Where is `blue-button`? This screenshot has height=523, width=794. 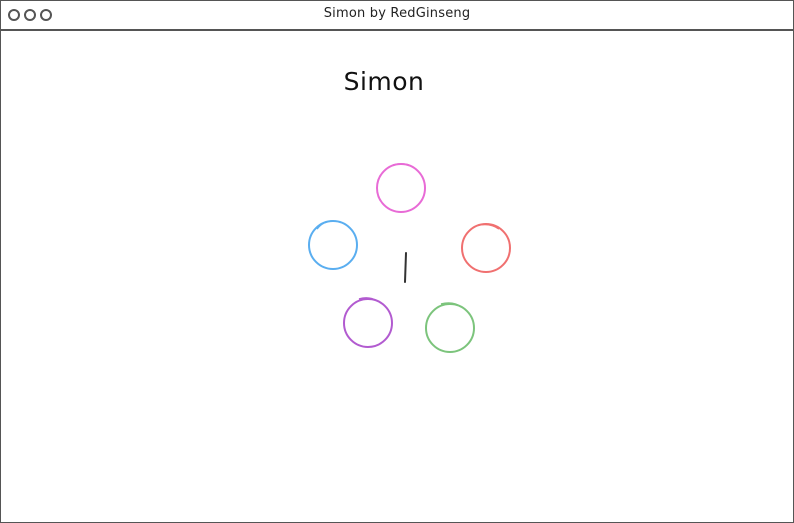
blue-button is located at coordinates (333, 245).